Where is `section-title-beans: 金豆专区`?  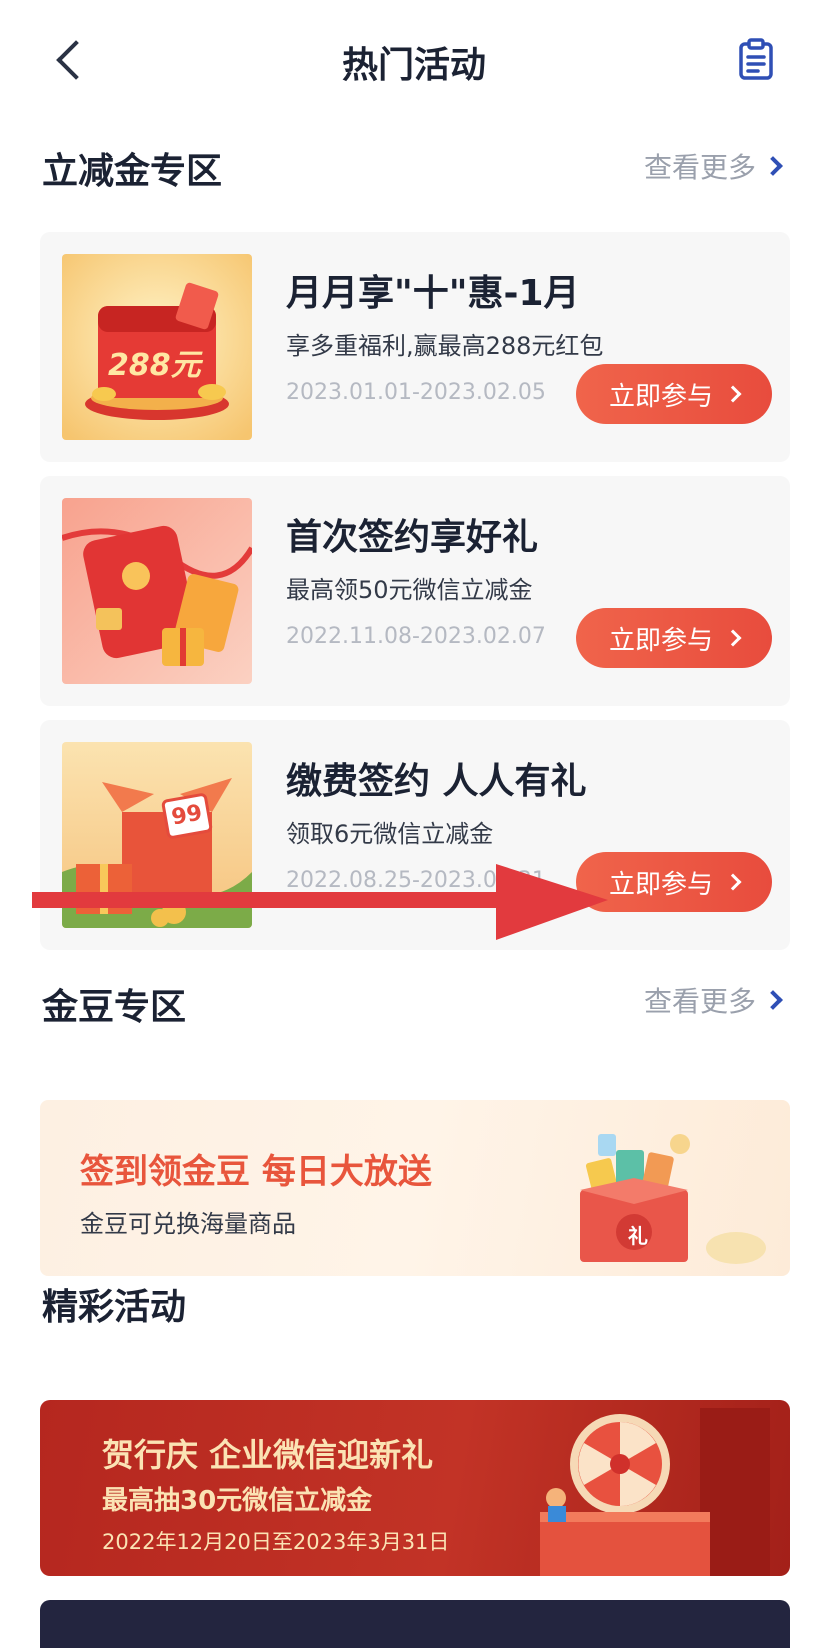
section-title-beans: 金豆专区 is located at coordinates (114, 1007).